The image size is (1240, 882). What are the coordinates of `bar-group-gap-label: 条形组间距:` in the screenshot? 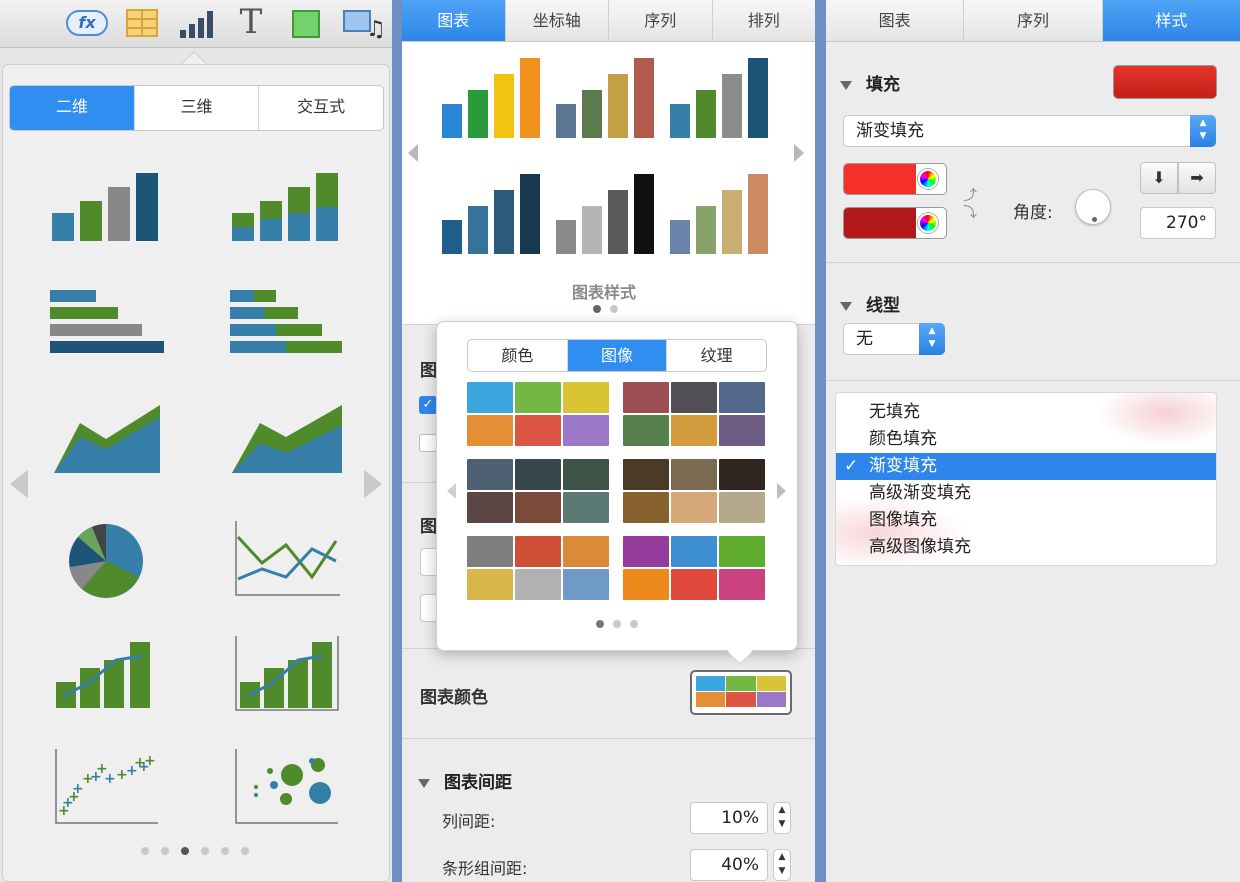 It's located at (485, 868).